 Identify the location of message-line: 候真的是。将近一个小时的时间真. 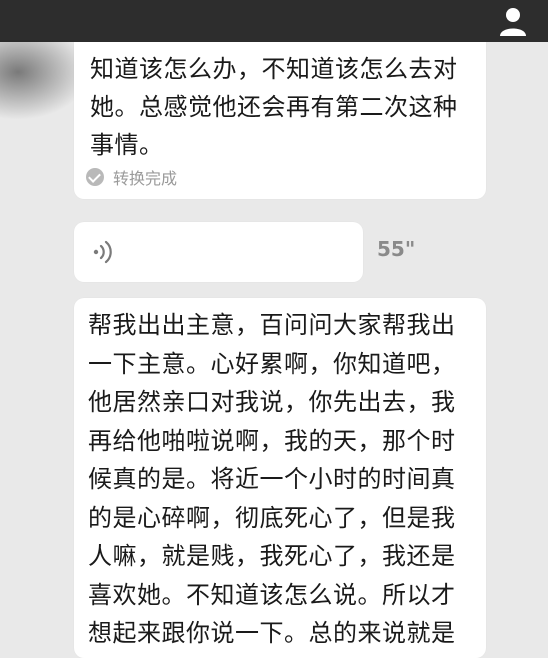
(272, 479).